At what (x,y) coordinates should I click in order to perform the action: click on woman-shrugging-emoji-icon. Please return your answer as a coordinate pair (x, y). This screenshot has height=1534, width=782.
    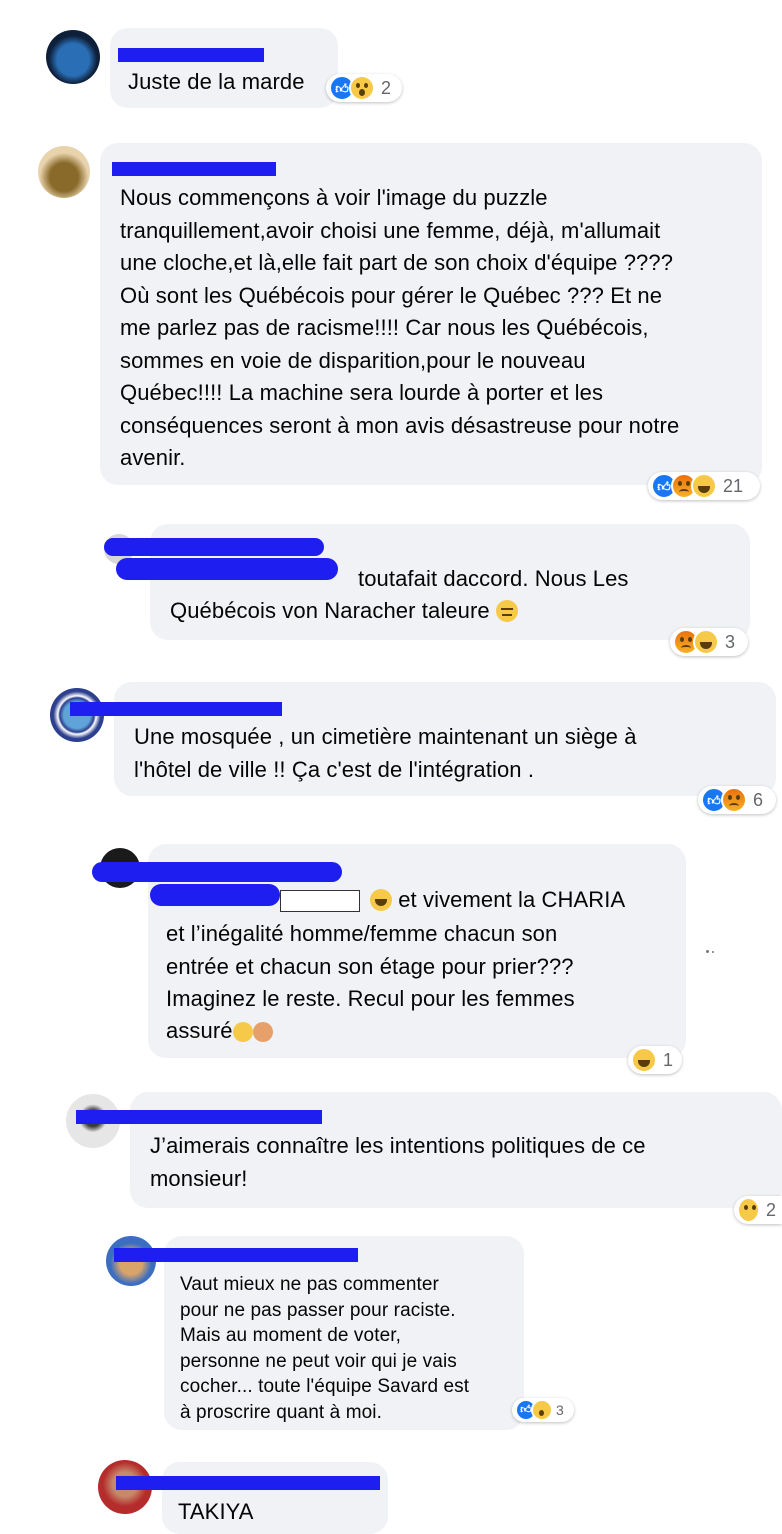
    Looking at the image, I should click on (262, 1032).